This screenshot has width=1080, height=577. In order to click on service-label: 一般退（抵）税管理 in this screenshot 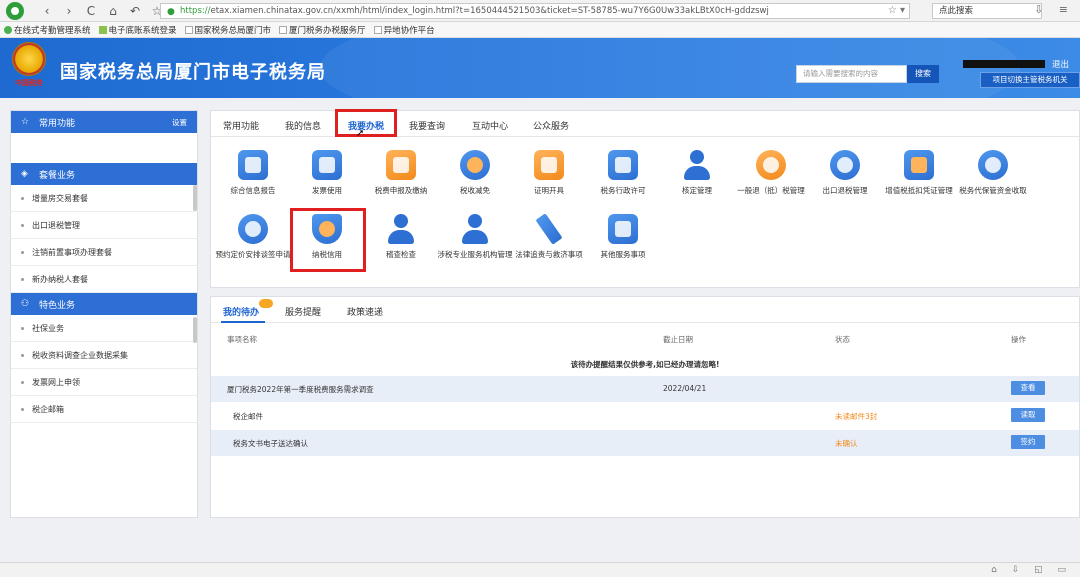, I will do `click(771, 190)`.